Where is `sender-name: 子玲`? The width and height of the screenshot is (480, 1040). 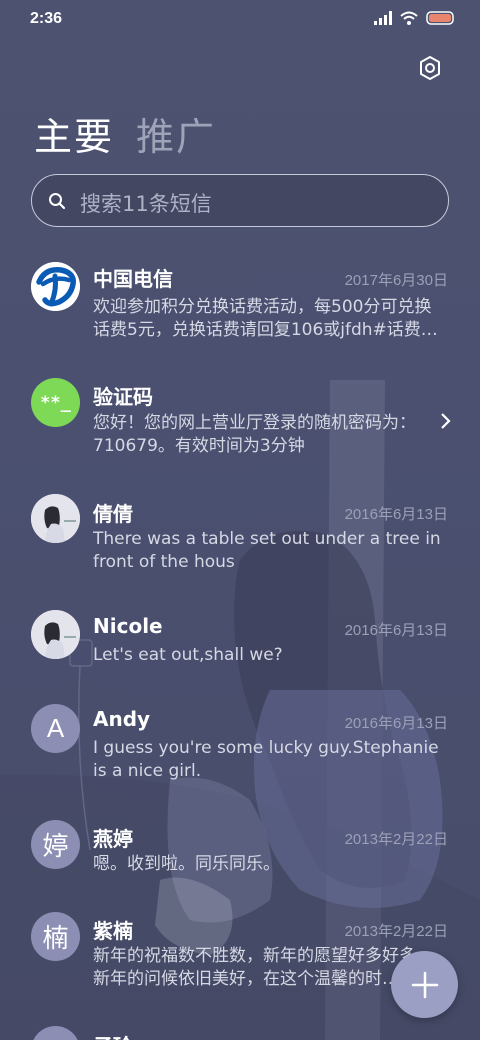 sender-name: 子玲 is located at coordinates (113, 1035).